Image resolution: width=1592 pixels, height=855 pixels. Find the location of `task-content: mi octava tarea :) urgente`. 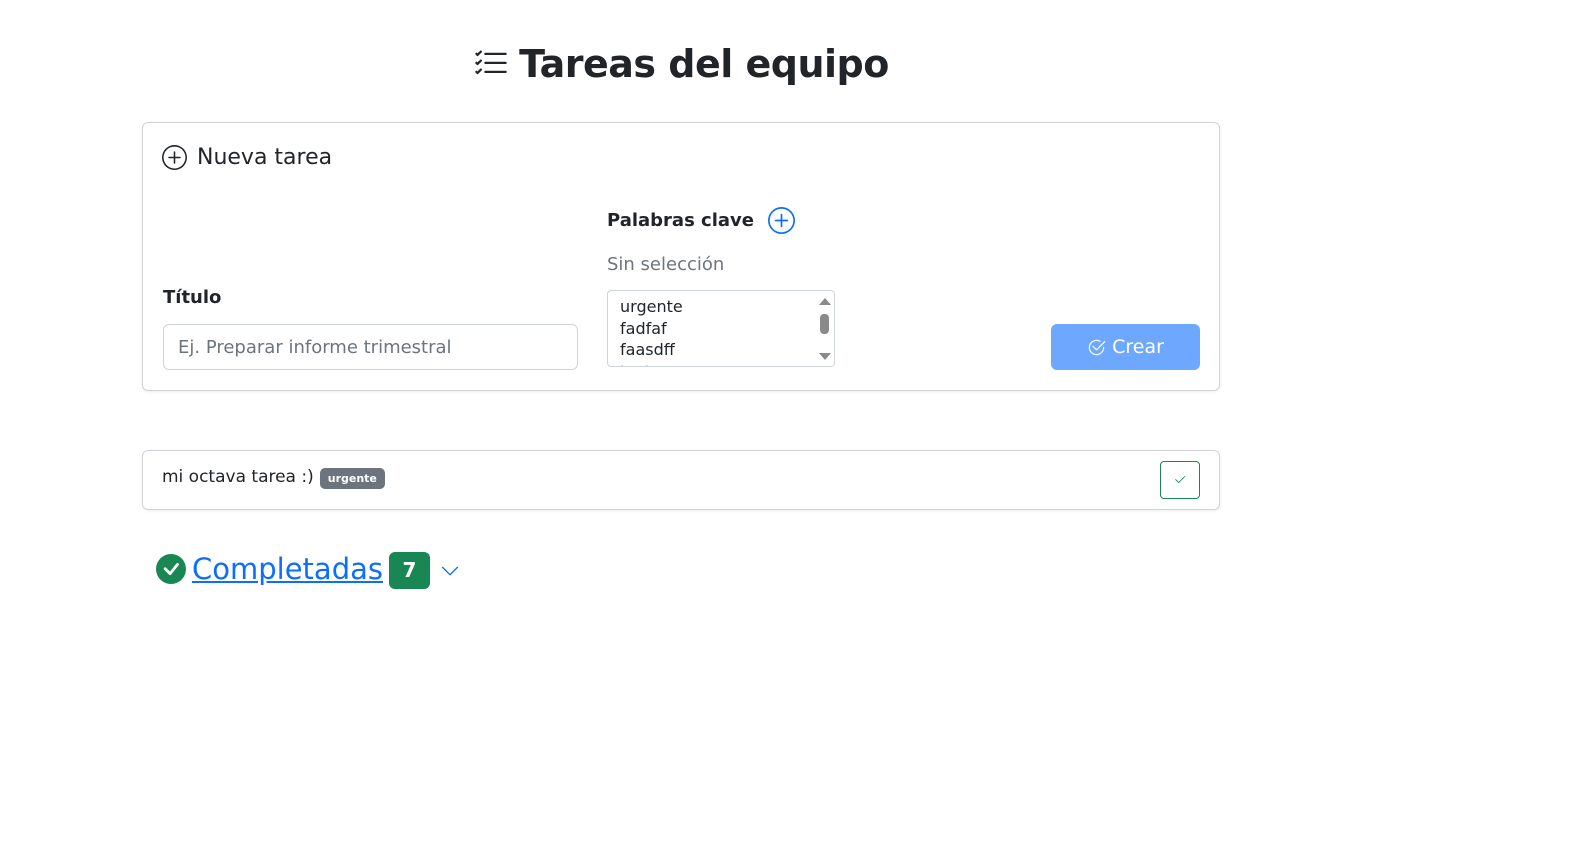

task-content: mi octava tarea :) urgente is located at coordinates (273, 476).